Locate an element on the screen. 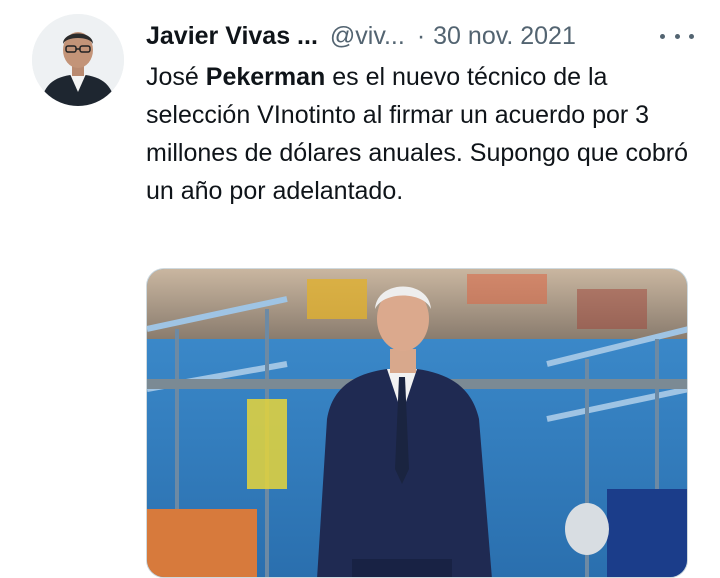 This screenshot has height=578, width=720. tweet-date: 30 nov. 2021 is located at coordinates (504, 36).